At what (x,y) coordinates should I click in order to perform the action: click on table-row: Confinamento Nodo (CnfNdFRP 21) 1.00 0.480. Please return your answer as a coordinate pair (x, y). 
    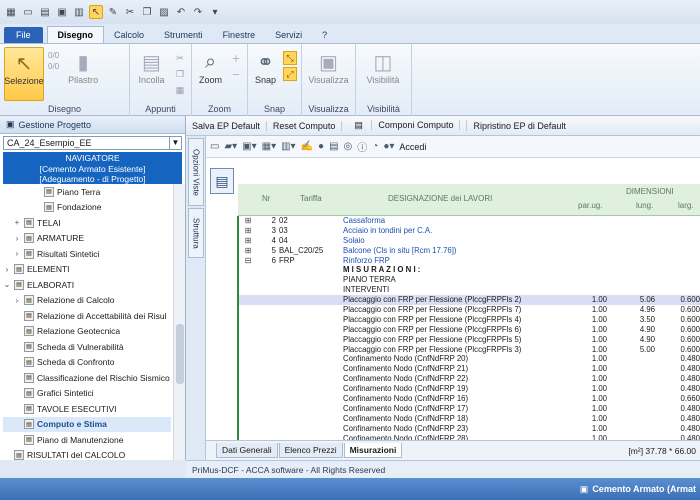
    Looking at the image, I should click on (469, 369).